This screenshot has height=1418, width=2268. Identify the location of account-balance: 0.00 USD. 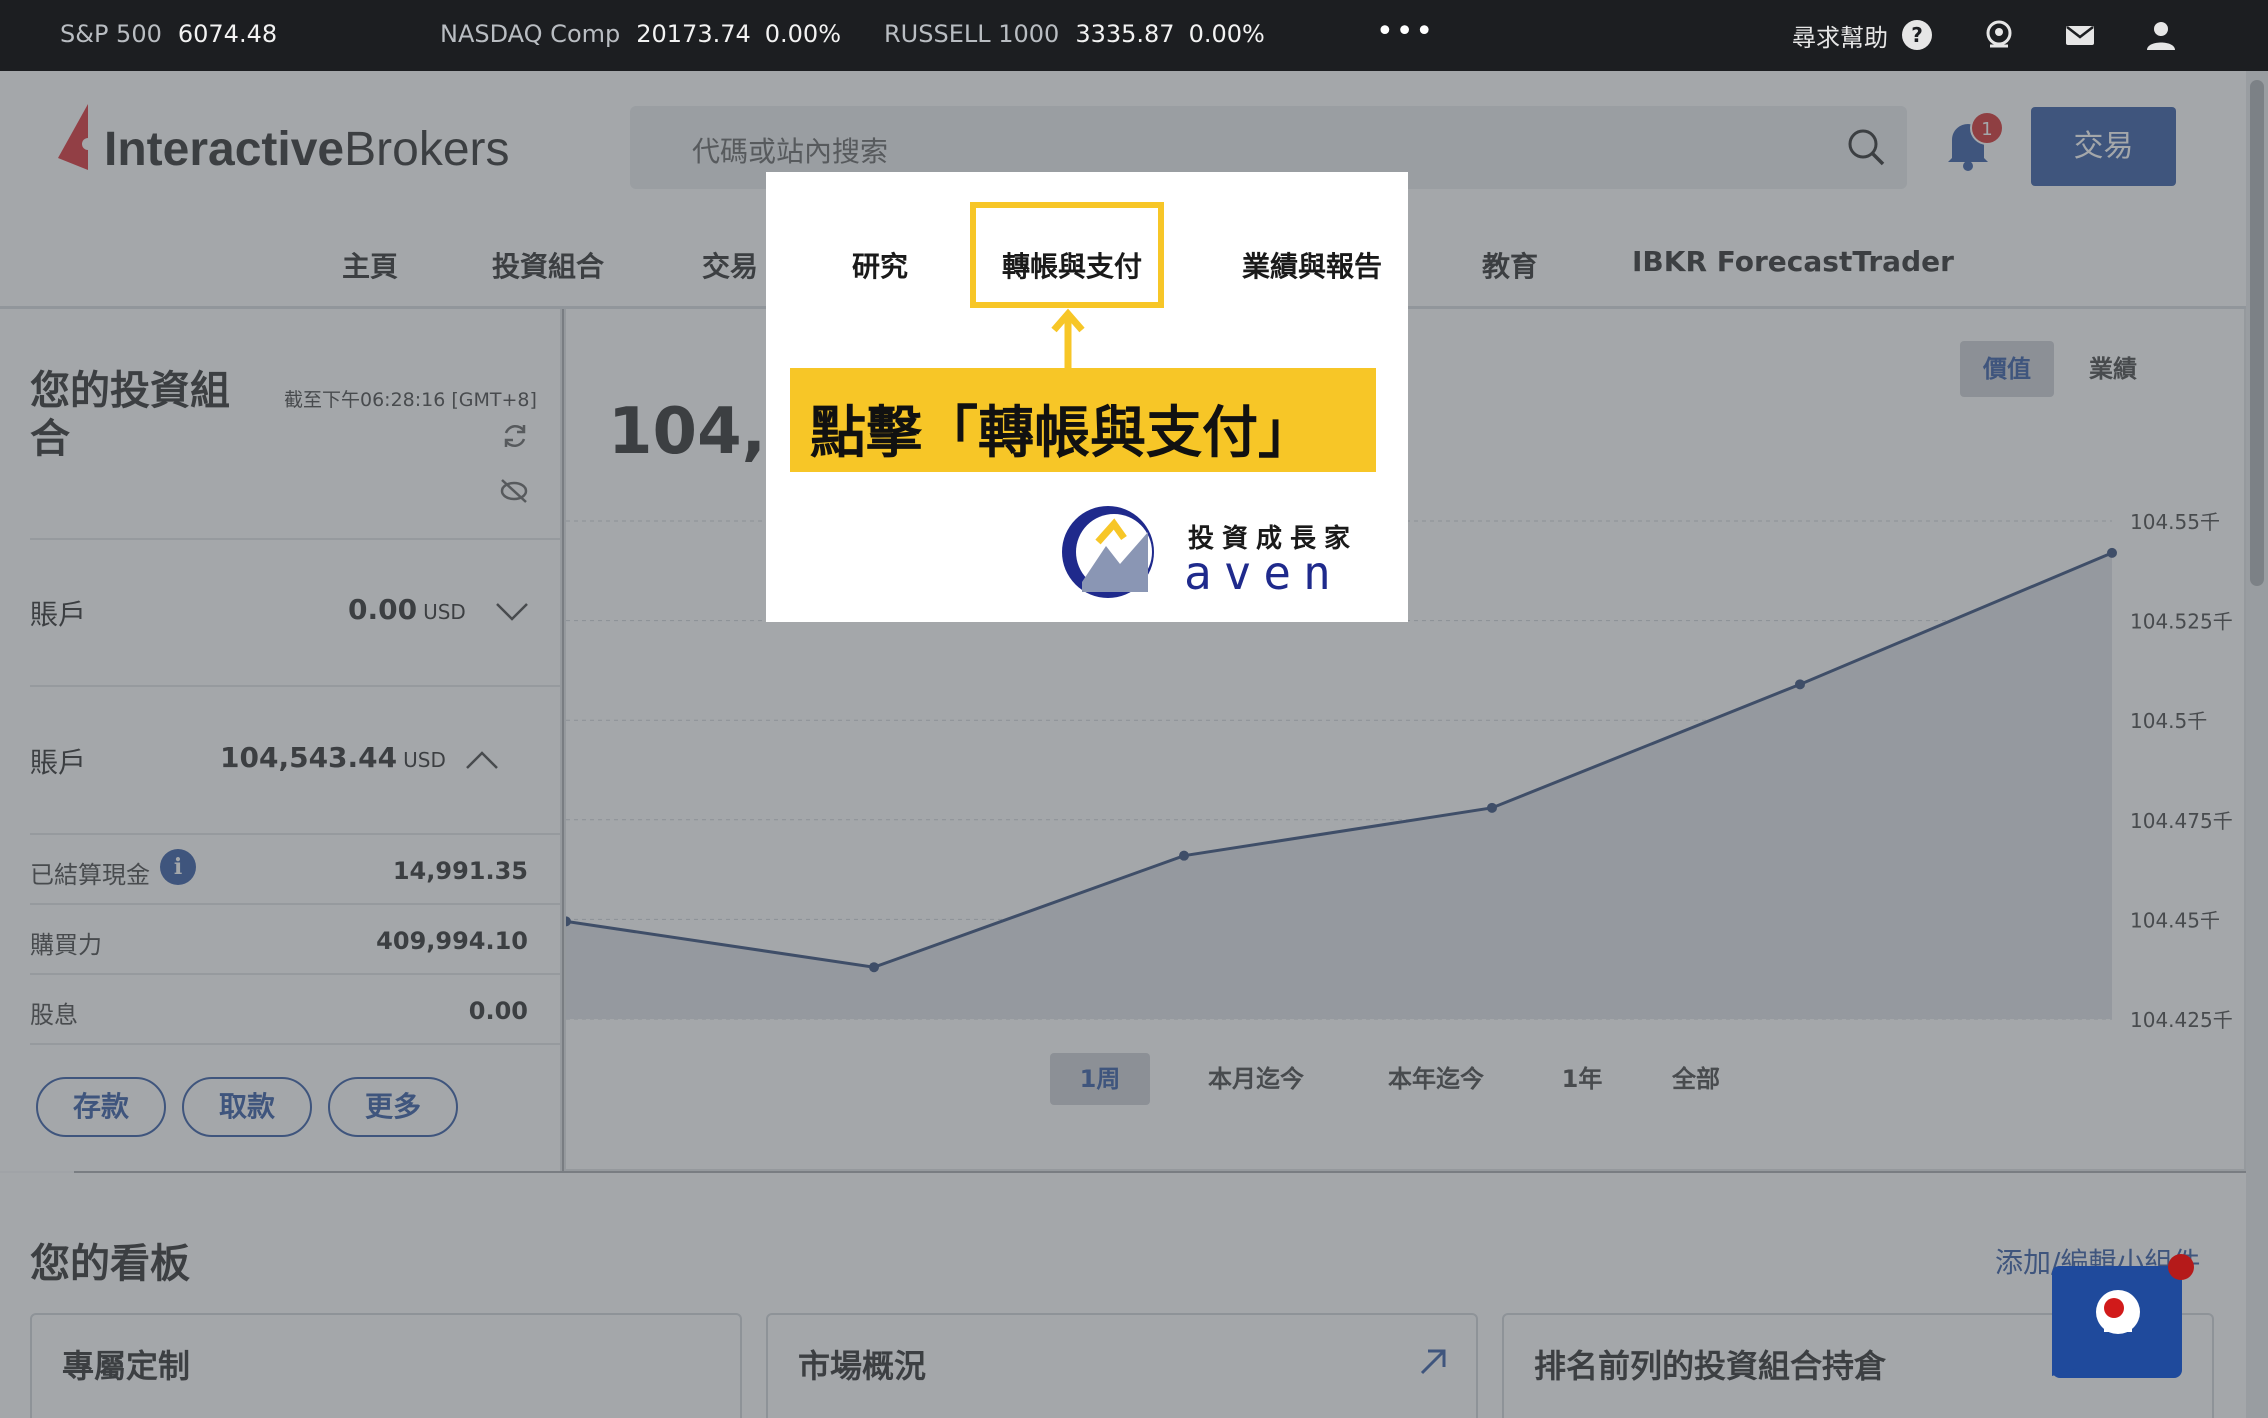
(407, 609).